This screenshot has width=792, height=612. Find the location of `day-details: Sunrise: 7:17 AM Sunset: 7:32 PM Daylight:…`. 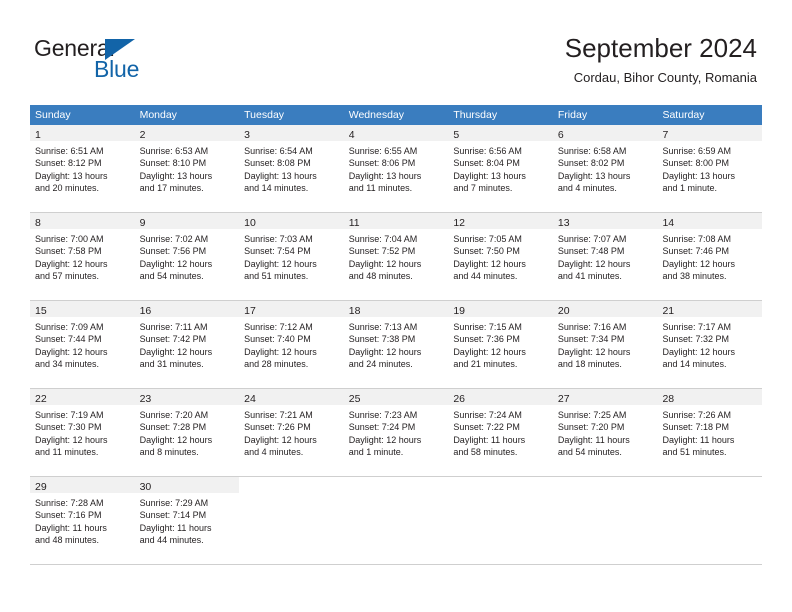

day-details: Sunrise: 7:17 AM Sunset: 7:32 PM Daylight:… is located at coordinates (709, 344).